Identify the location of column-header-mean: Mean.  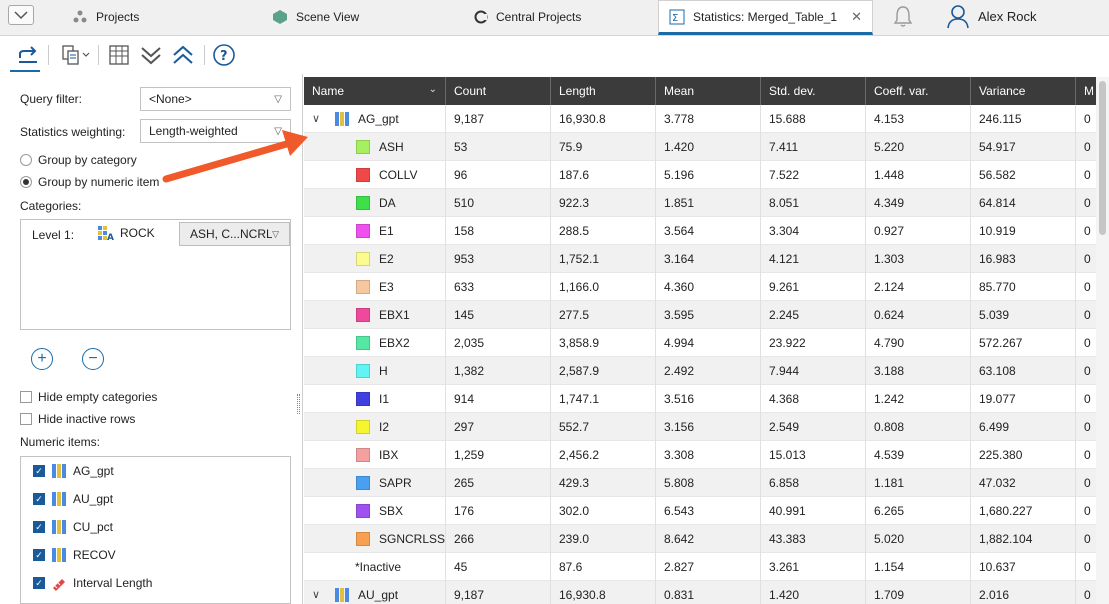
(708, 91).